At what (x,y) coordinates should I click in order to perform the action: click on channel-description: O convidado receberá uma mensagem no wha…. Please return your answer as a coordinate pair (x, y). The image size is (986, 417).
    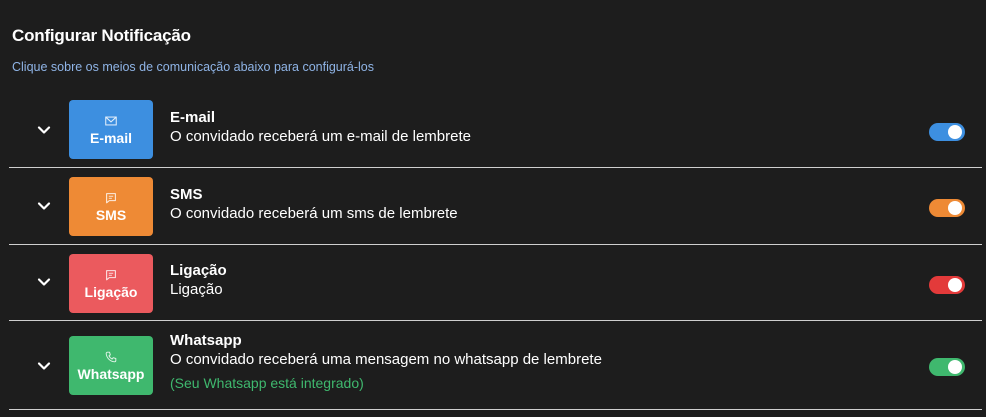
    Looking at the image, I should click on (386, 359).